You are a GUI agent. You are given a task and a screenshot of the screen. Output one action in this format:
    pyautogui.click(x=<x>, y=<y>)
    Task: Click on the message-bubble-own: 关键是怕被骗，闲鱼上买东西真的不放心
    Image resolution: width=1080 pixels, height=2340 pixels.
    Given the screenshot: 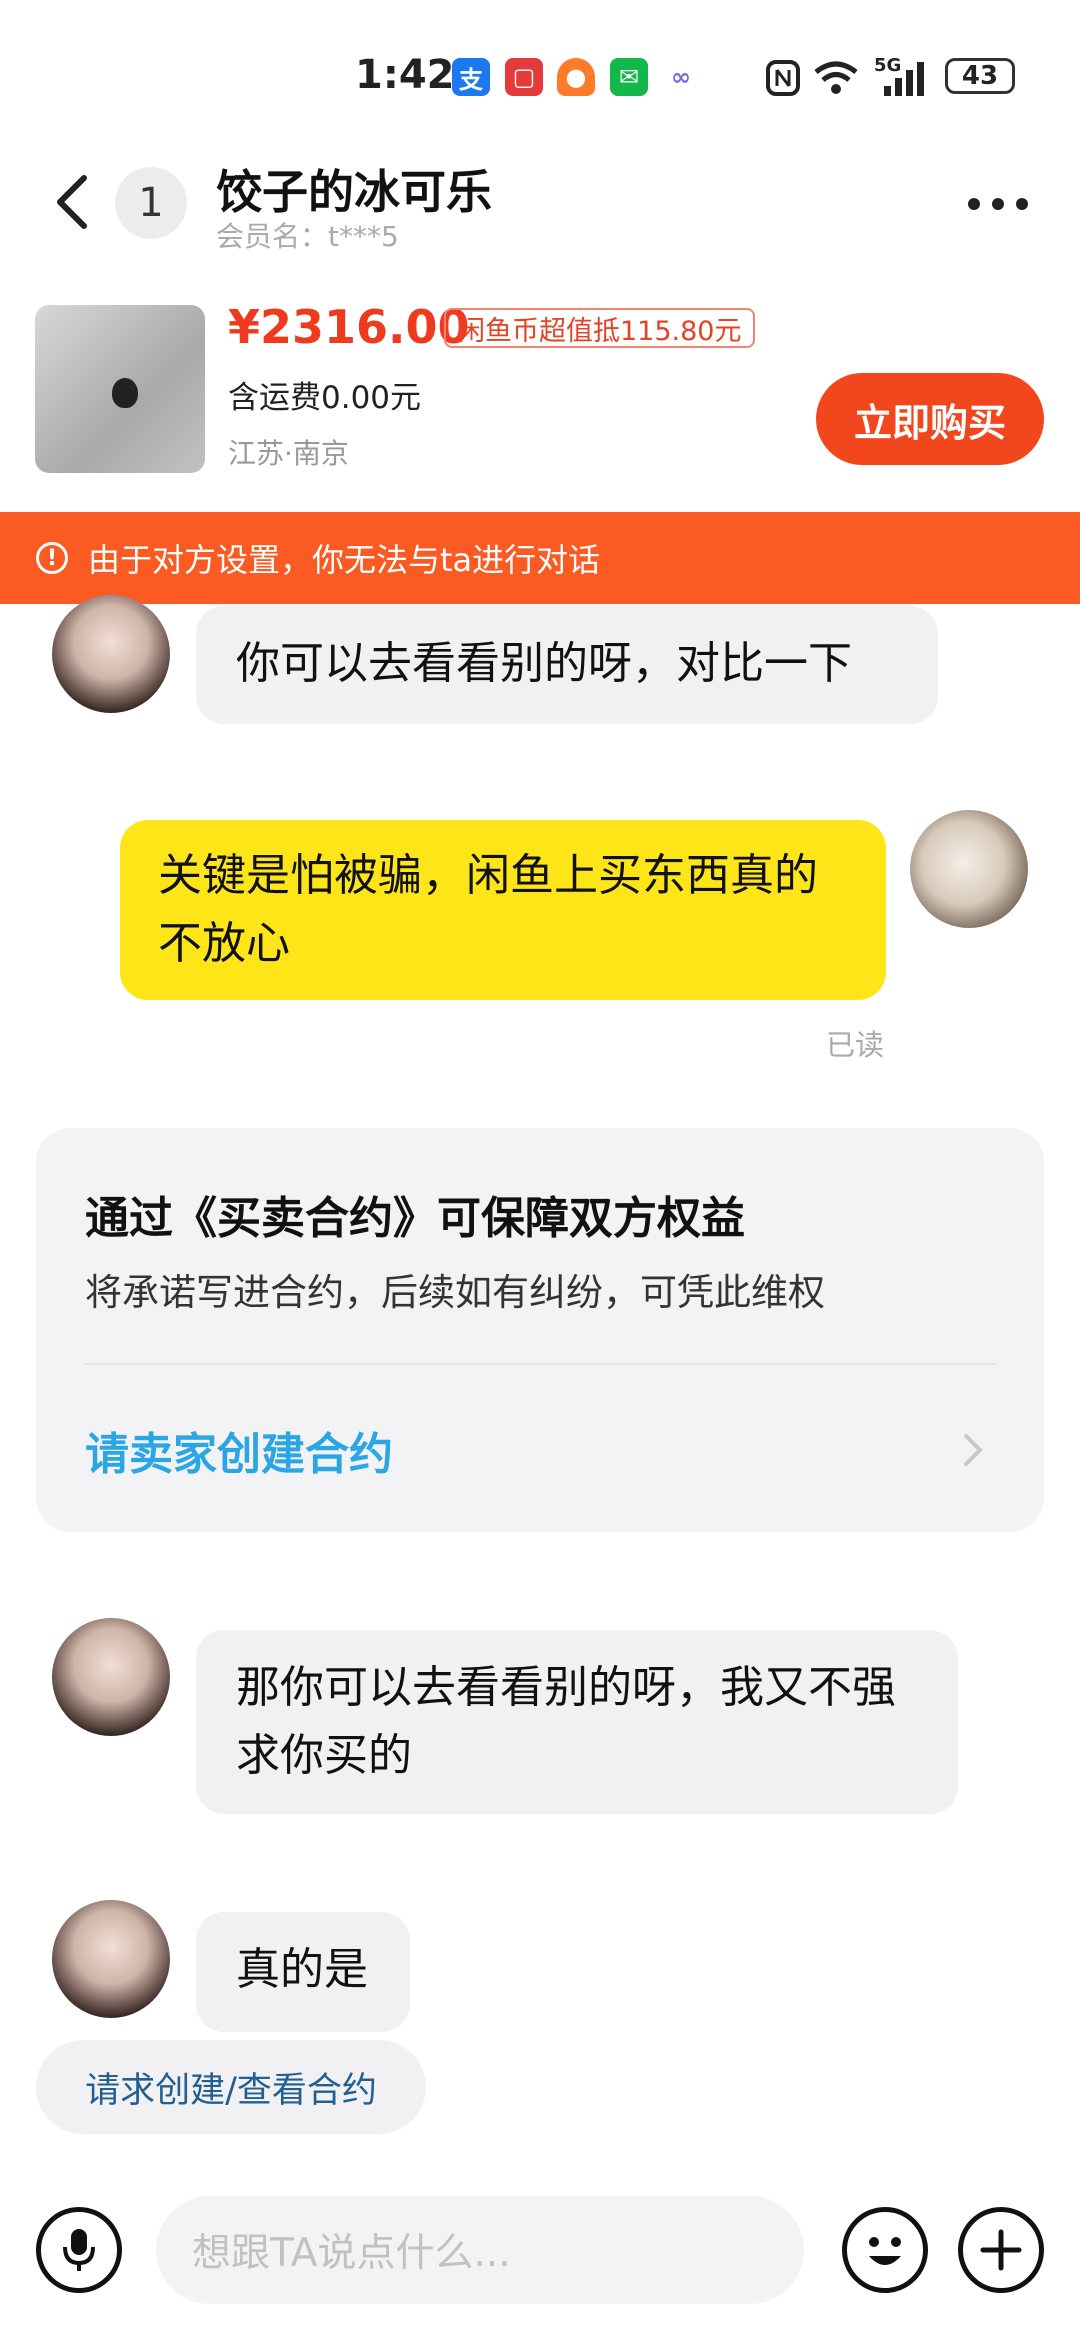 What is the action you would take?
    pyautogui.click(x=503, y=910)
    